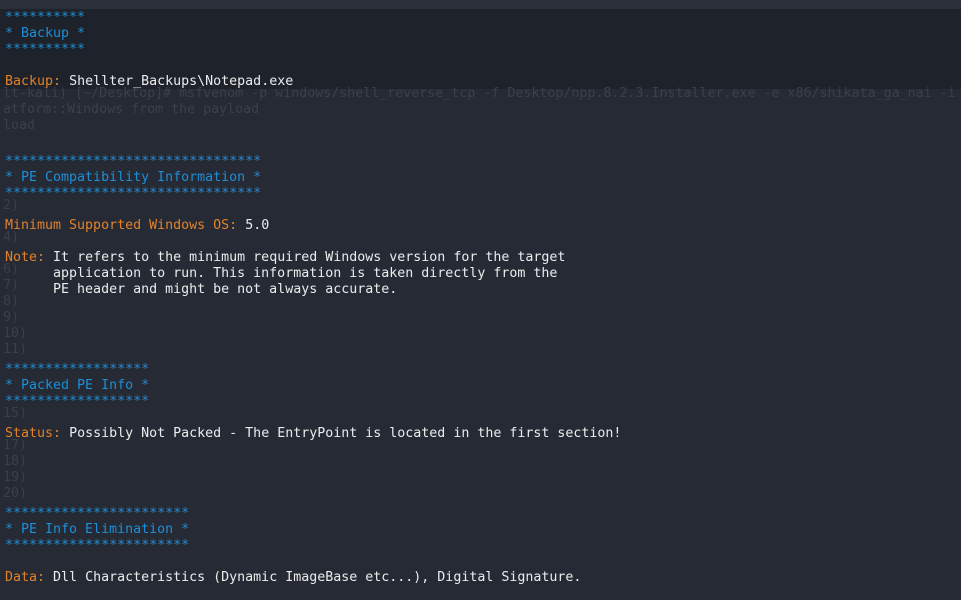 This screenshot has width=961, height=600. What do you see at coordinates (45, 33) in the screenshot?
I see `backup-banner-title: * Backup *` at bounding box center [45, 33].